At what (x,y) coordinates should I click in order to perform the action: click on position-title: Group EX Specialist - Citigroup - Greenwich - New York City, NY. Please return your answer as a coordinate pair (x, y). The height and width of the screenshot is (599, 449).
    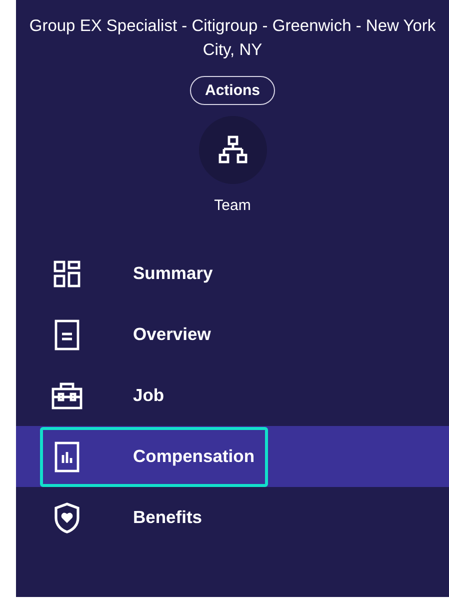
    Looking at the image, I should click on (232, 38).